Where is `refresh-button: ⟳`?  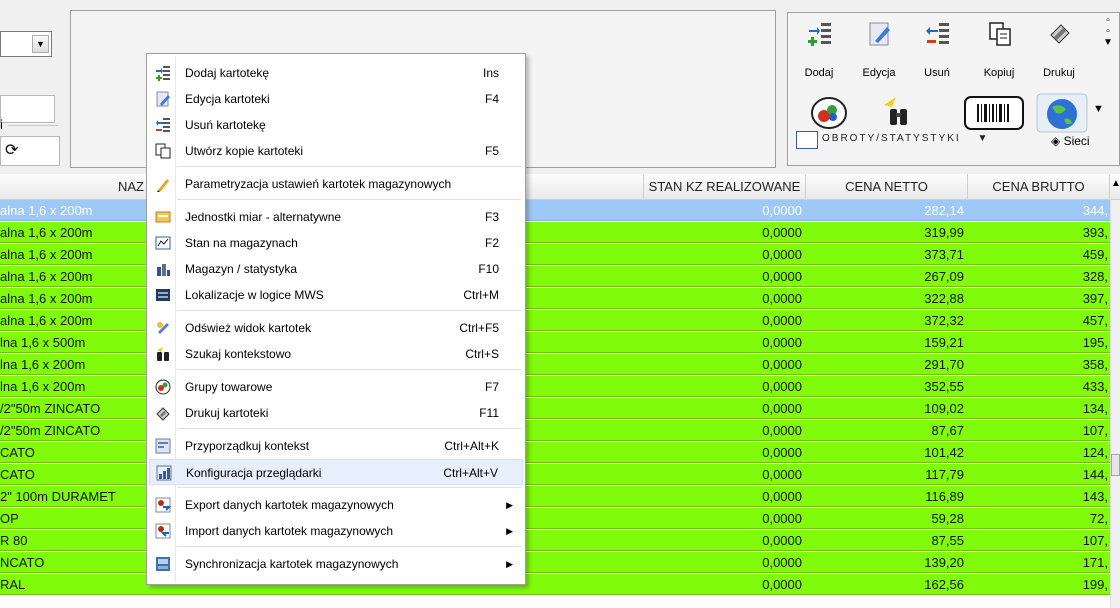
refresh-button: ⟳ is located at coordinates (30, 151).